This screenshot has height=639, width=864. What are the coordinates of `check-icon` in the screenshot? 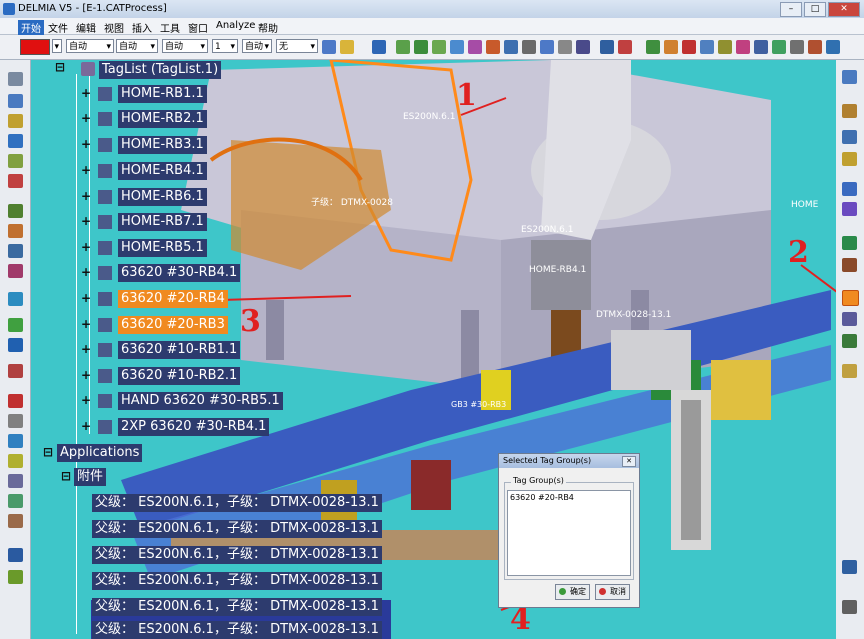 It's located at (15, 371).